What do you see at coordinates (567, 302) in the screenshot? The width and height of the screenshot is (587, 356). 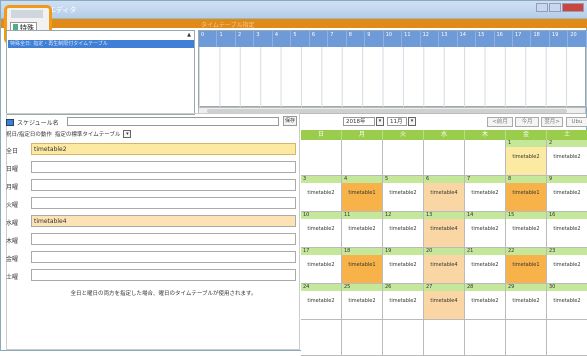 I see `calendar-day-cell: 30 timetable2` at bounding box center [567, 302].